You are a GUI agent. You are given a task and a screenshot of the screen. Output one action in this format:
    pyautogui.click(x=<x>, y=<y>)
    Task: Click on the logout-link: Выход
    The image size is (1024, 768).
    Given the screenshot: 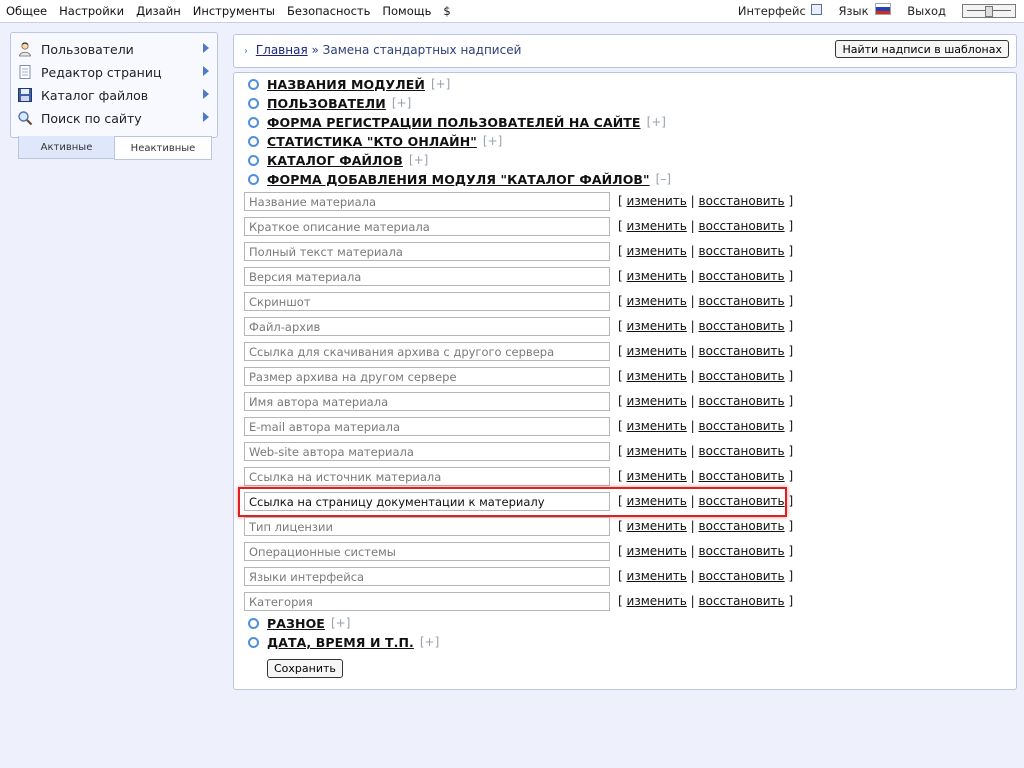 What is the action you would take?
    pyautogui.click(x=926, y=11)
    